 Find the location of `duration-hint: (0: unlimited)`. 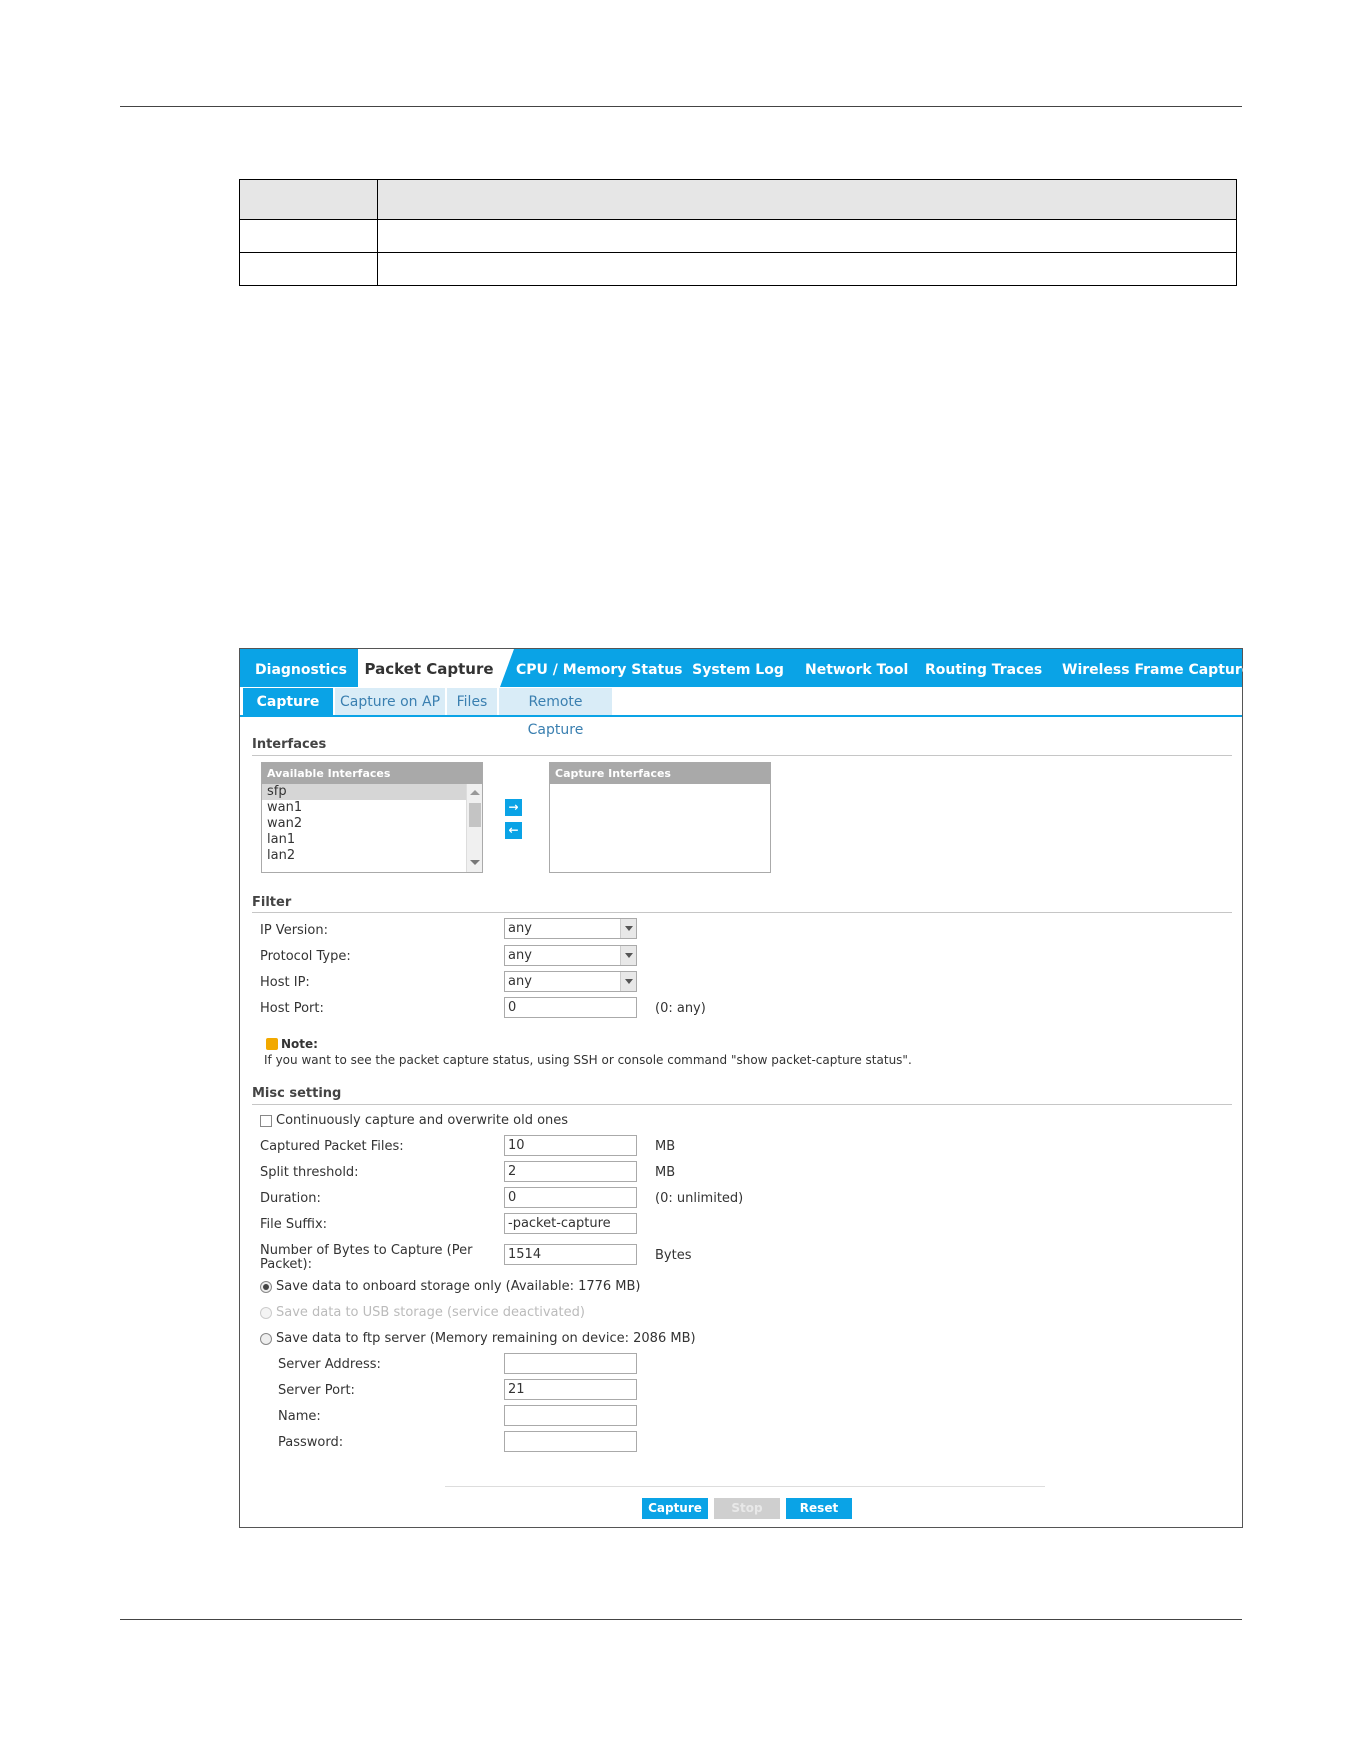

duration-hint: (0: unlimited) is located at coordinates (699, 1198).